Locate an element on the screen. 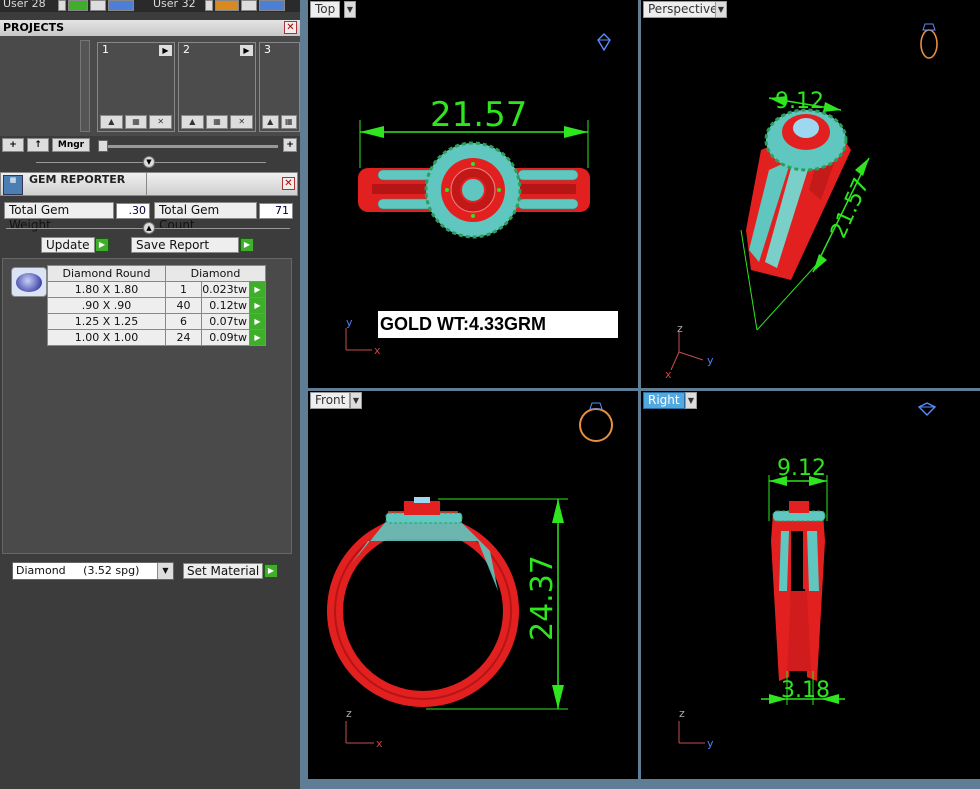  gem-weight-cell: 0.023tw is located at coordinates (225, 289).